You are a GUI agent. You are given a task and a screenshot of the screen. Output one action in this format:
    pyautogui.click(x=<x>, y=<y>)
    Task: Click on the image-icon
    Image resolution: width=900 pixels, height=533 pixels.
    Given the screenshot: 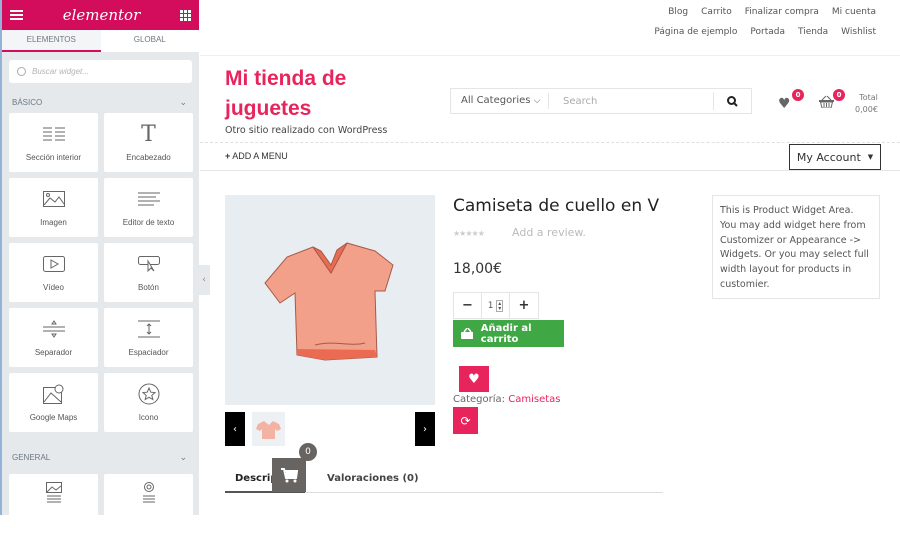 What is the action you would take?
    pyautogui.click(x=53, y=199)
    